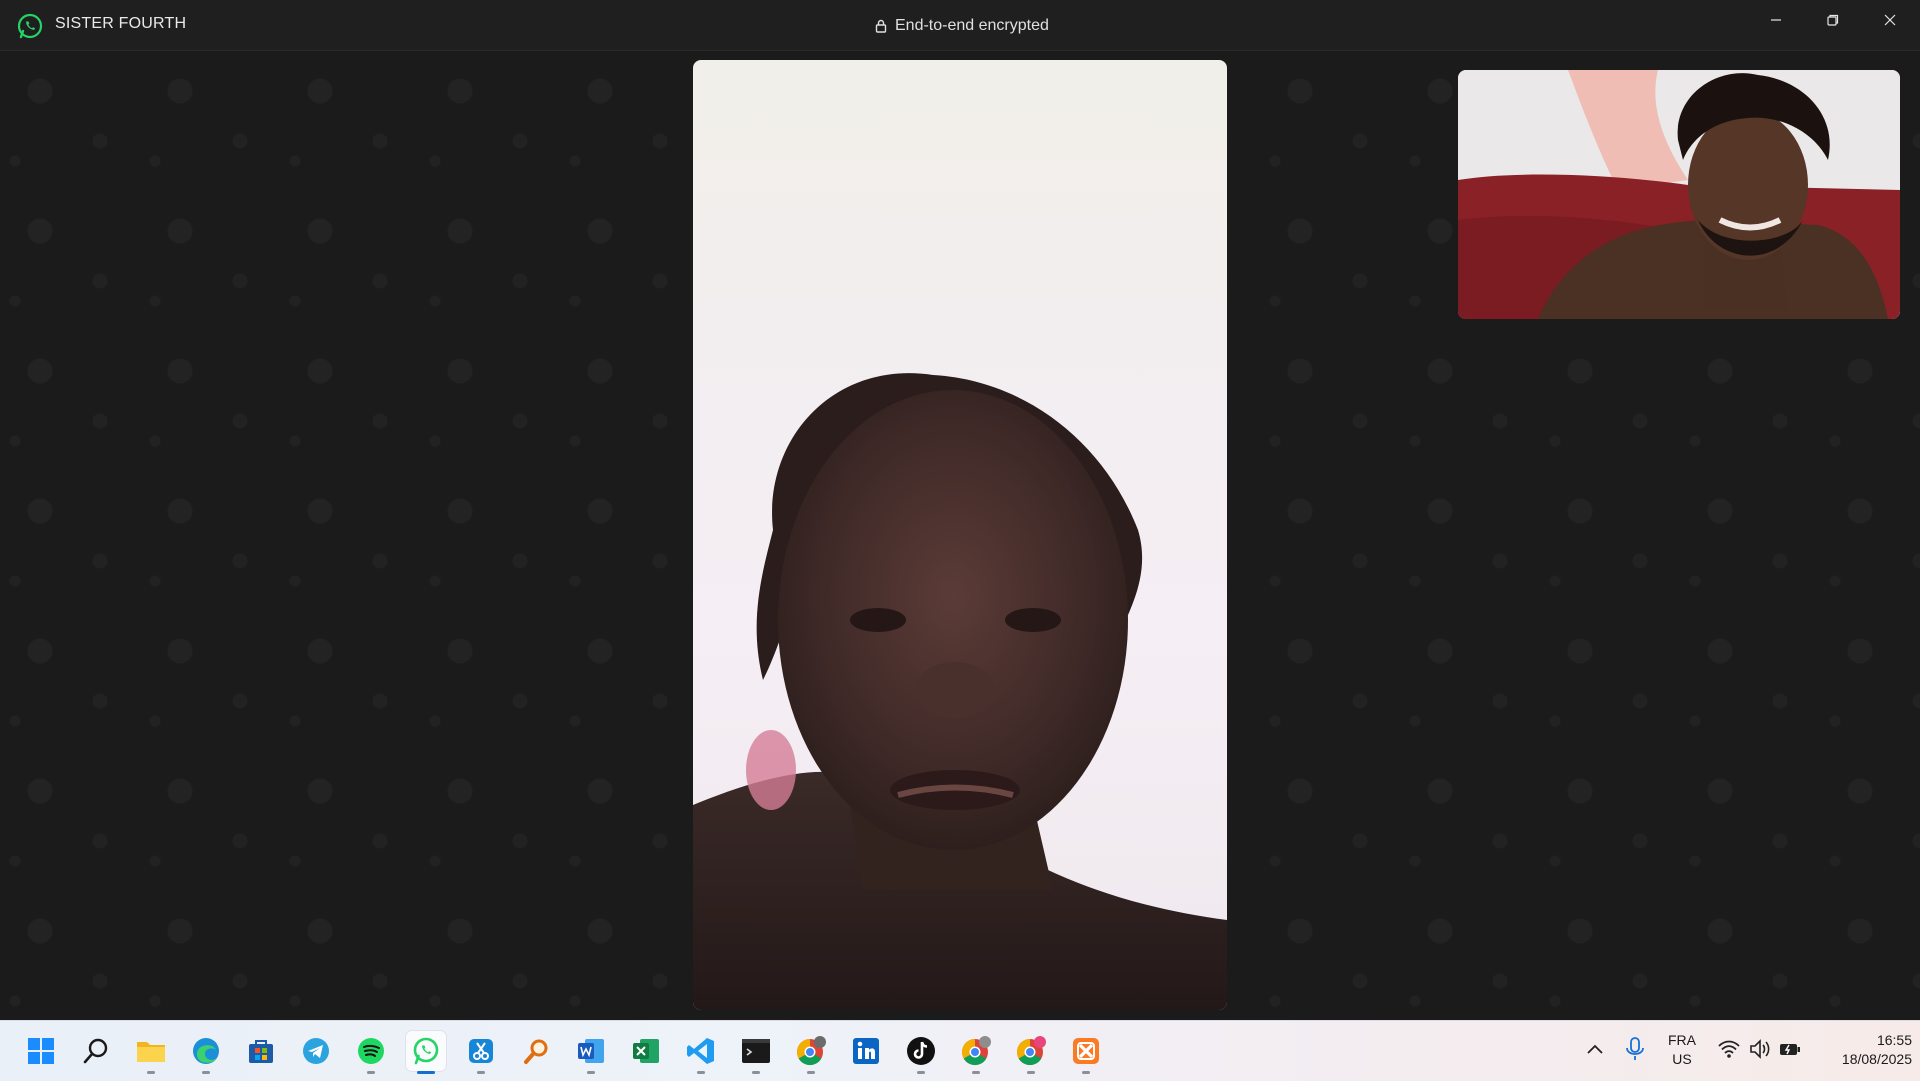 This screenshot has height=1081, width=1920. I want to click on xampp-icon, so click(1086, 1051).